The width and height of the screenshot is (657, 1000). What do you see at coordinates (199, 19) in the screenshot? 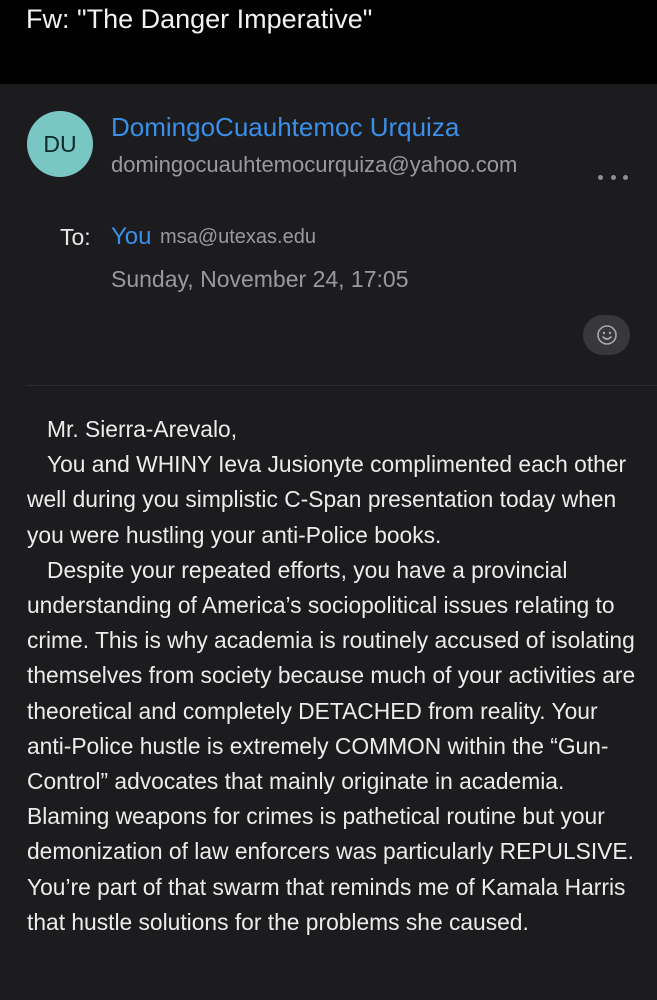
I see `email-subject: Fw: "The Danger Imperative"` at bounding box center [199, 19].